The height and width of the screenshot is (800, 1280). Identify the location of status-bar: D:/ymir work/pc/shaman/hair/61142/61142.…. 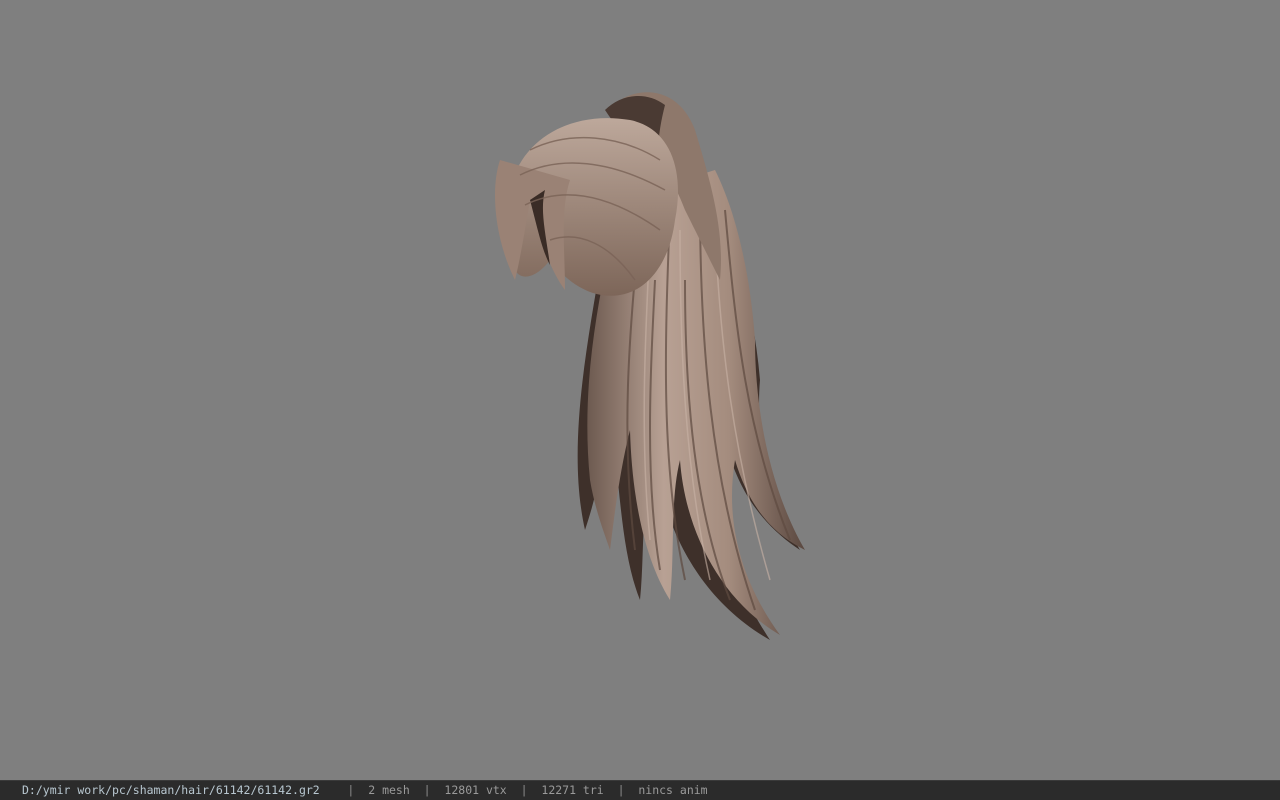
(640, 790).